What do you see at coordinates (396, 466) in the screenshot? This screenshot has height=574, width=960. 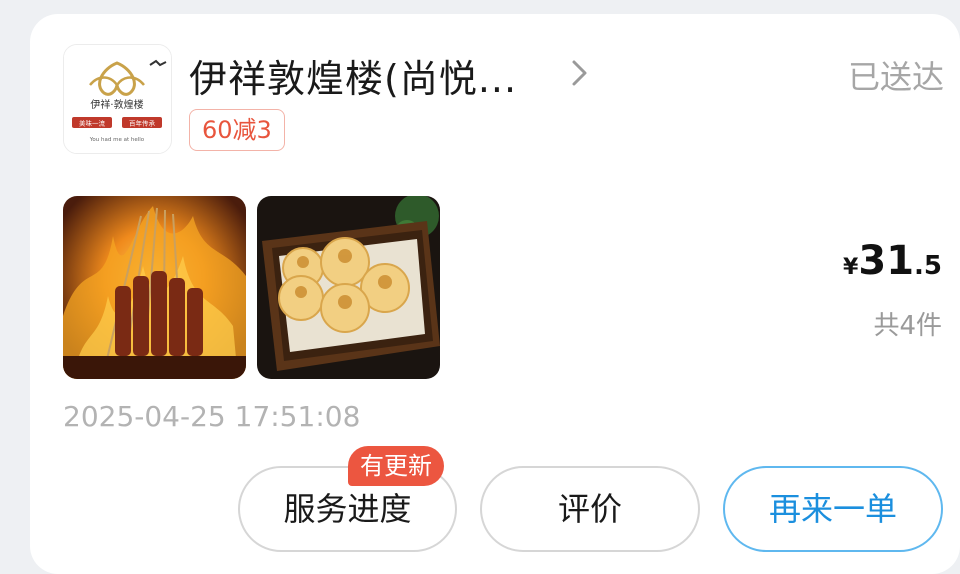 I see `update-badge: 有更新` at bounding box center [396, 466].